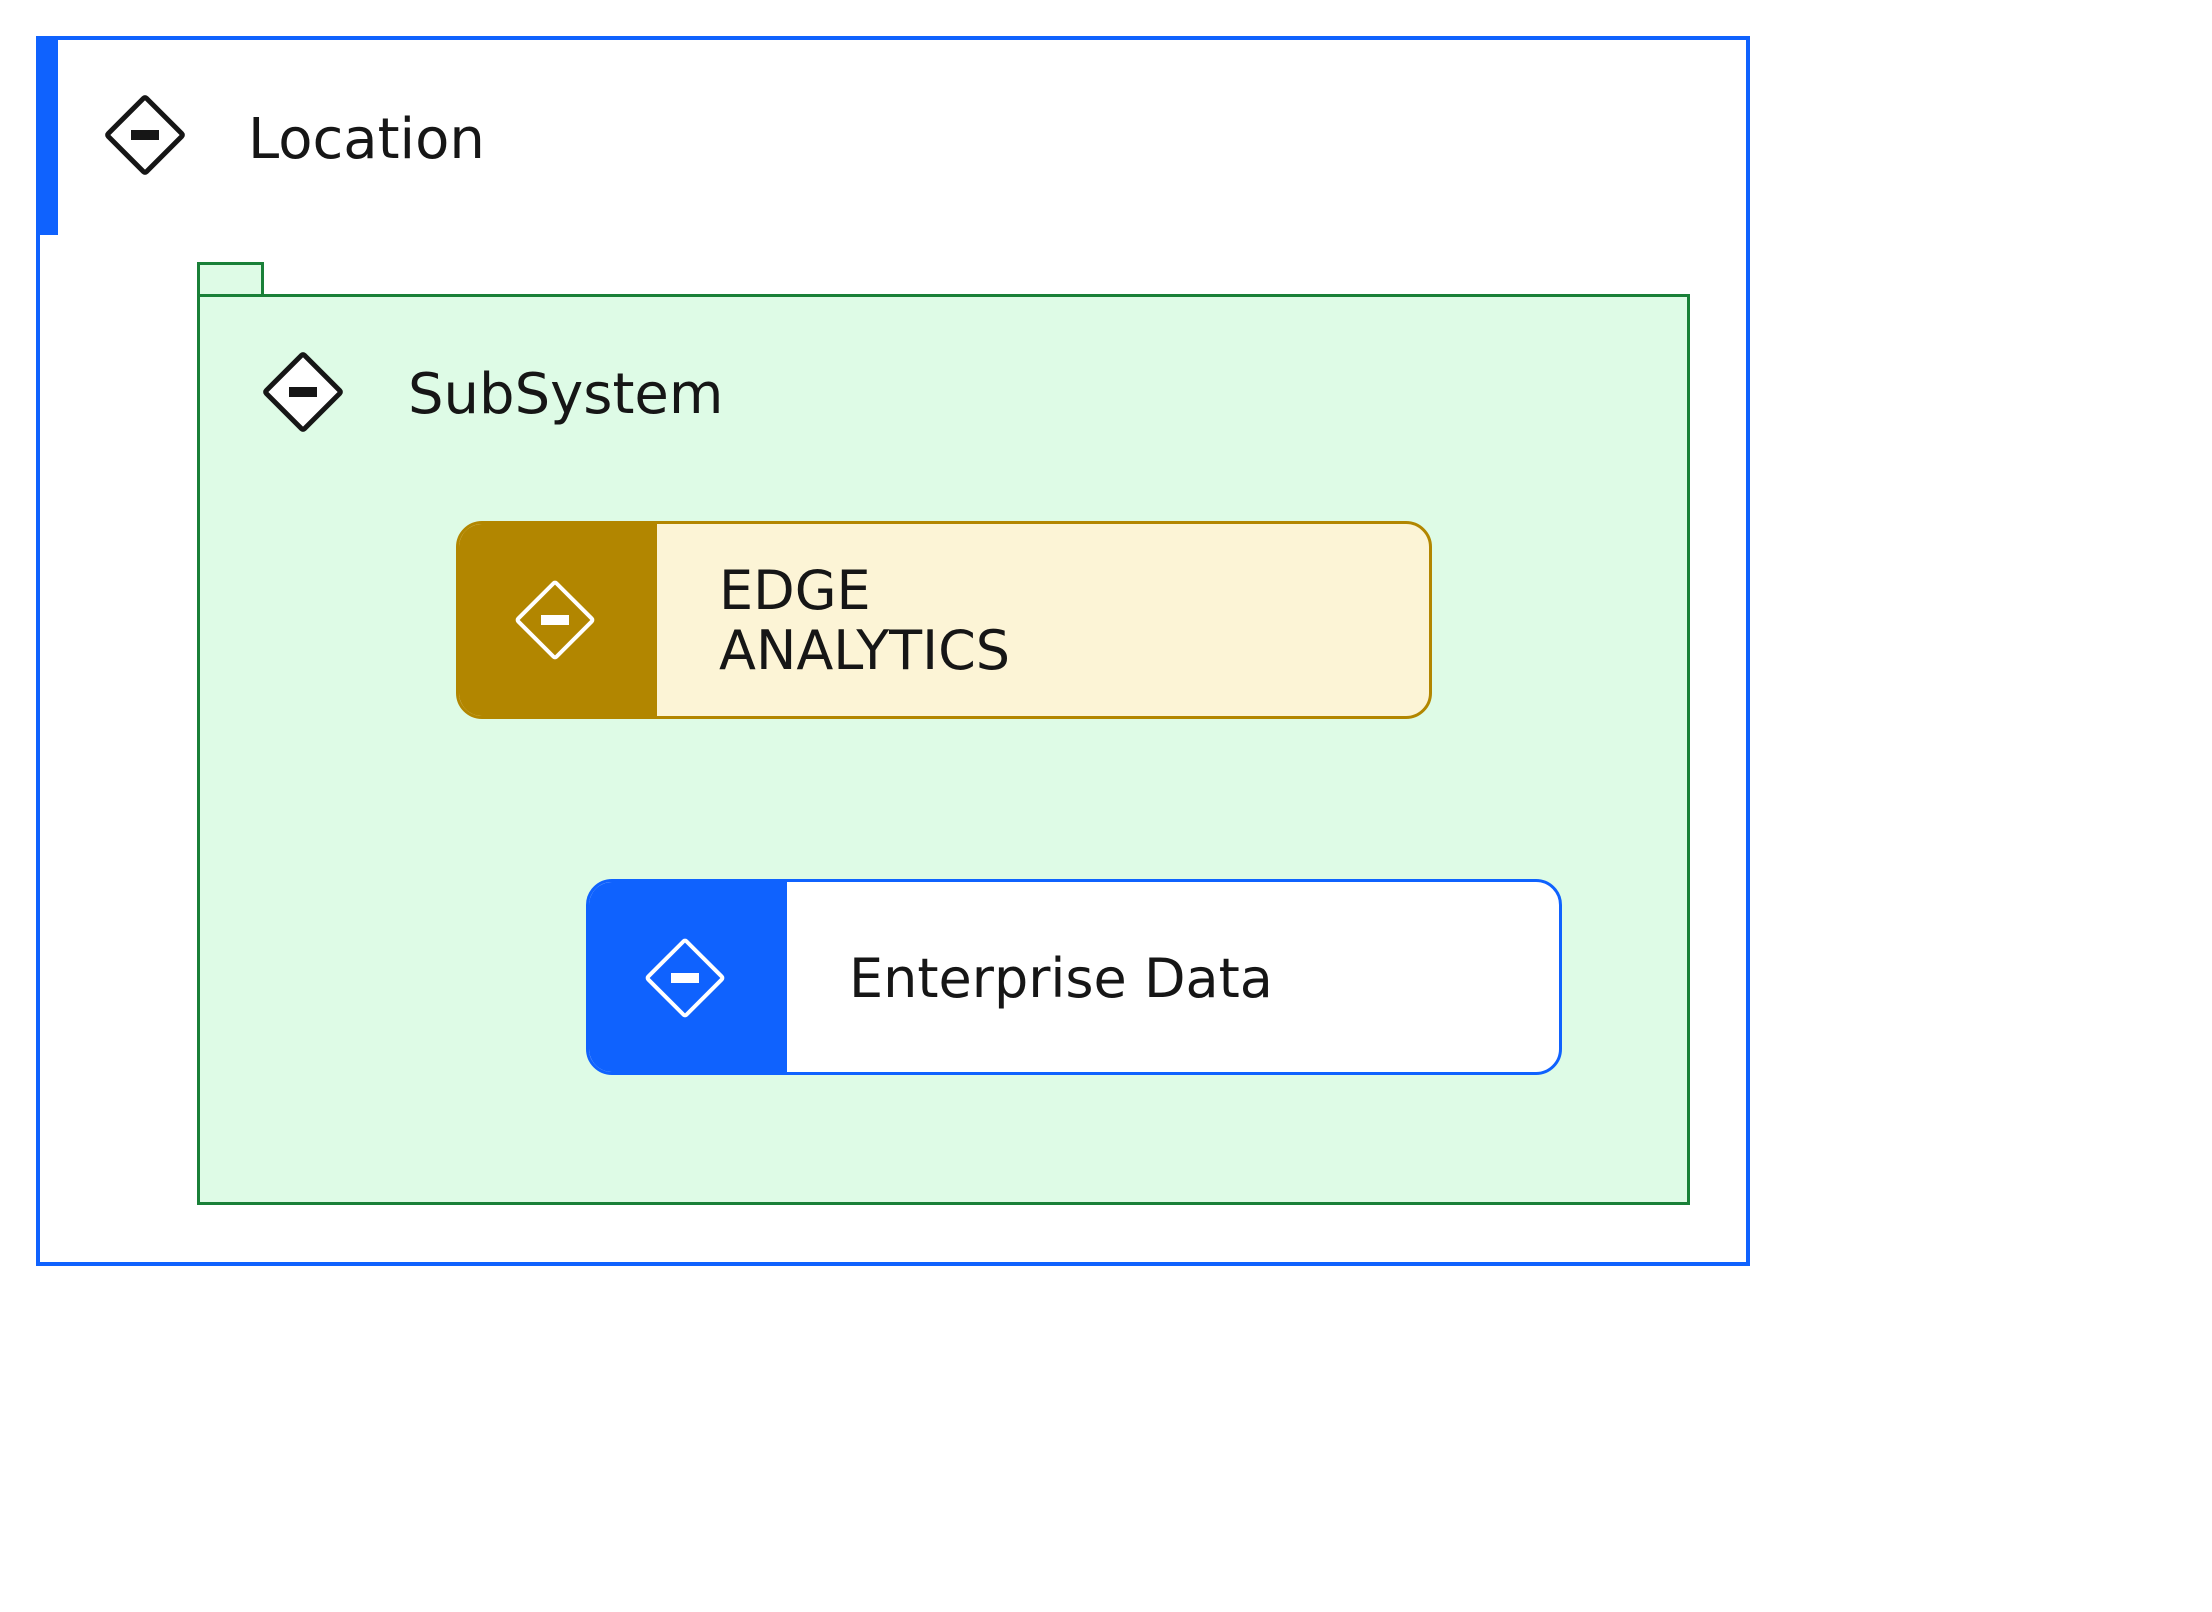 Image resolution: width=2212 pixels, height=1612 pixels. Describe the element at coordinates (1043, 620) in the screenshot. I see `edge-analytics-body: EDGE ANALYTICS` at that location.